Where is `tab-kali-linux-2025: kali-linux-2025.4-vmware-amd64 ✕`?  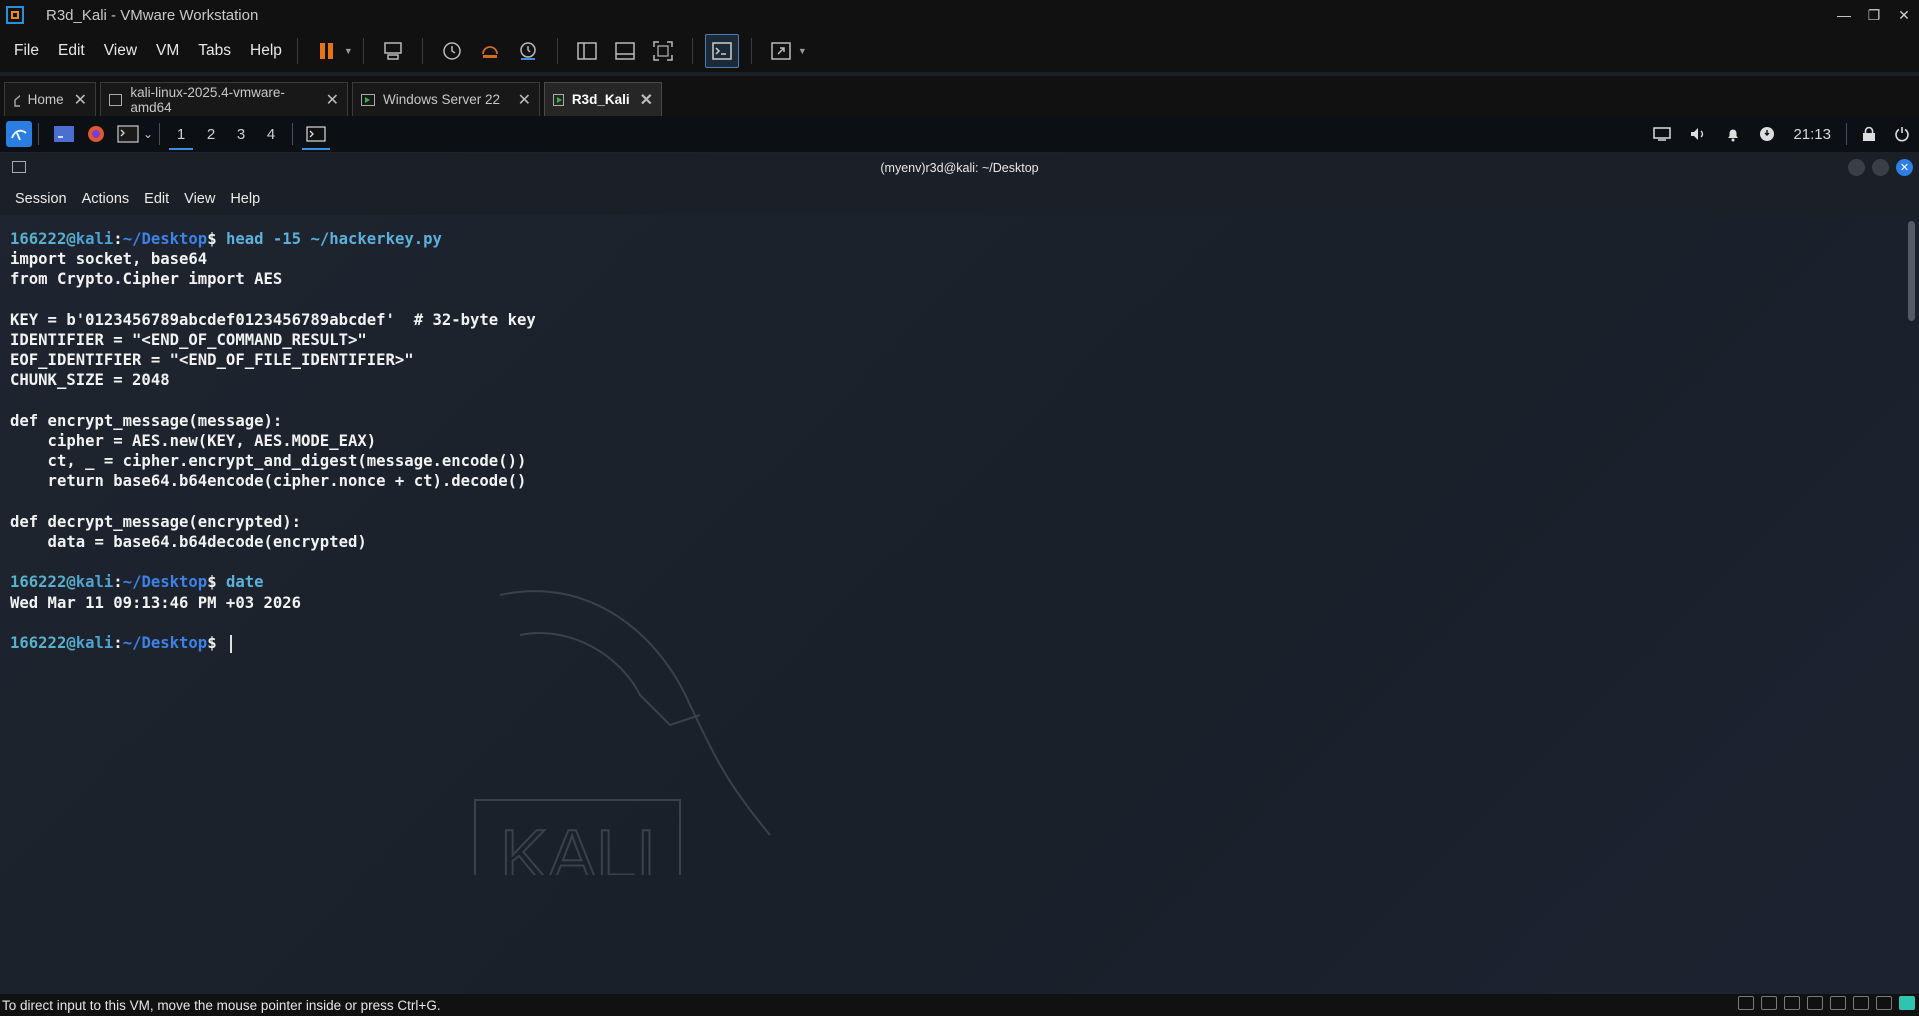
tab-kali-linux-2025: kali-linux-2025.4-vmware-amd64 ✕ is located at coordinates (224, 99).